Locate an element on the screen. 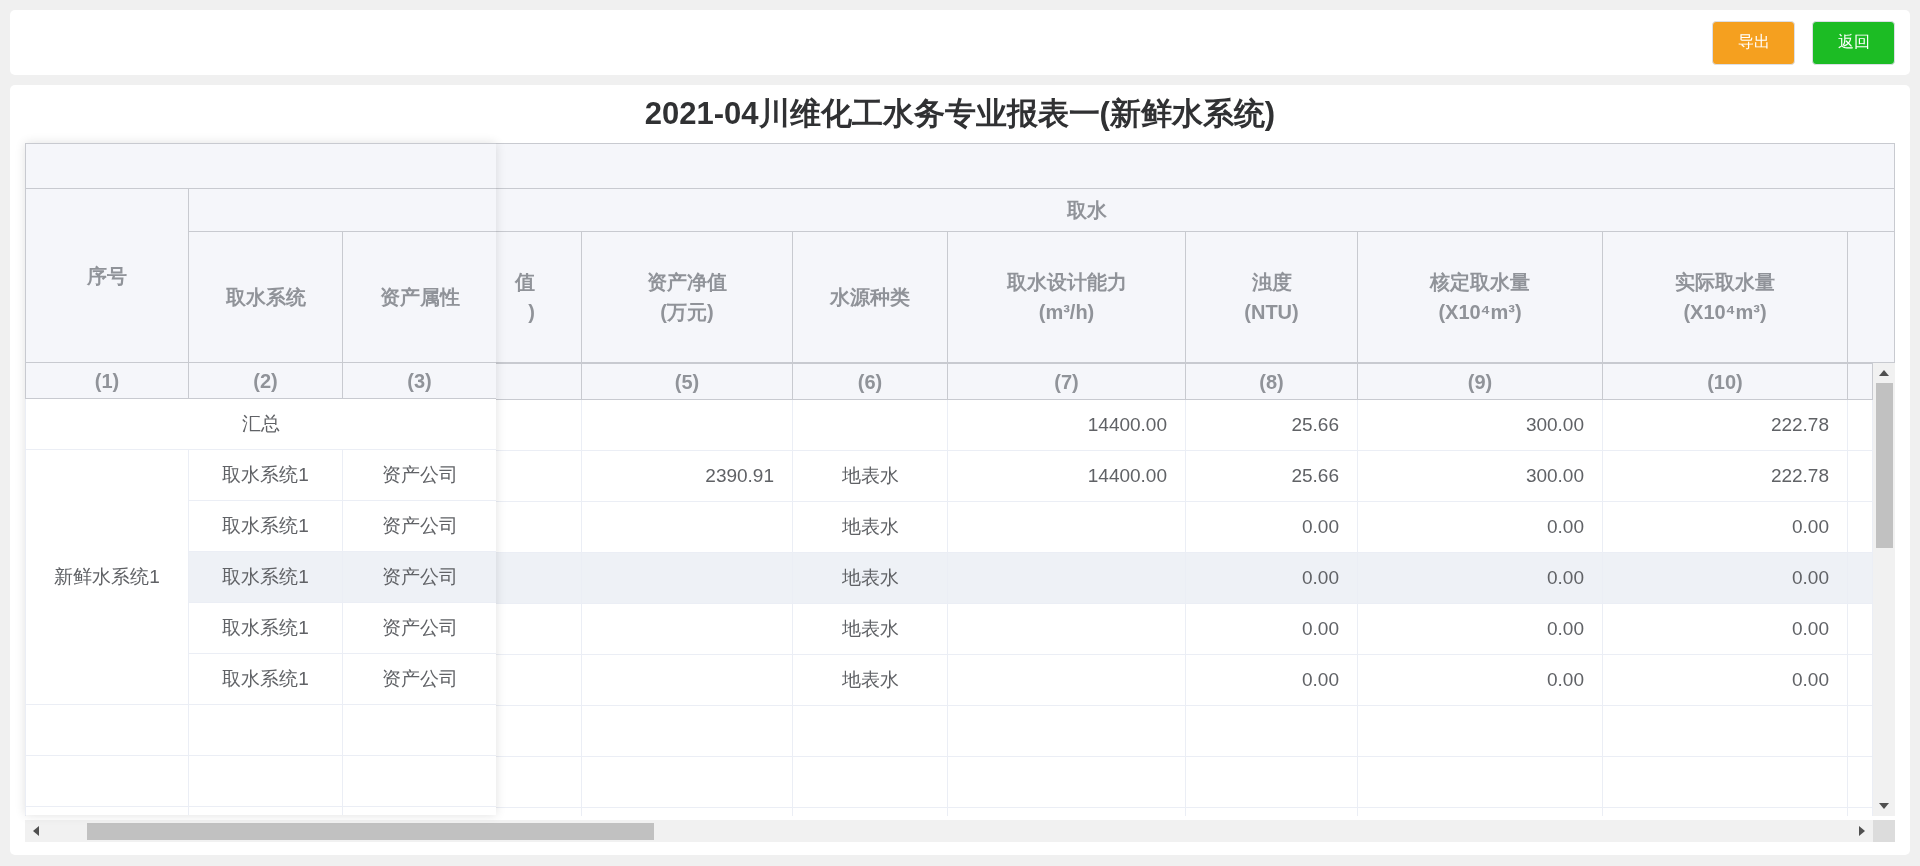 Image resolution: width=1920 pixels, height=866 pixels. column-header: 资产净值 (万元) is located at coordinates (687, 297).